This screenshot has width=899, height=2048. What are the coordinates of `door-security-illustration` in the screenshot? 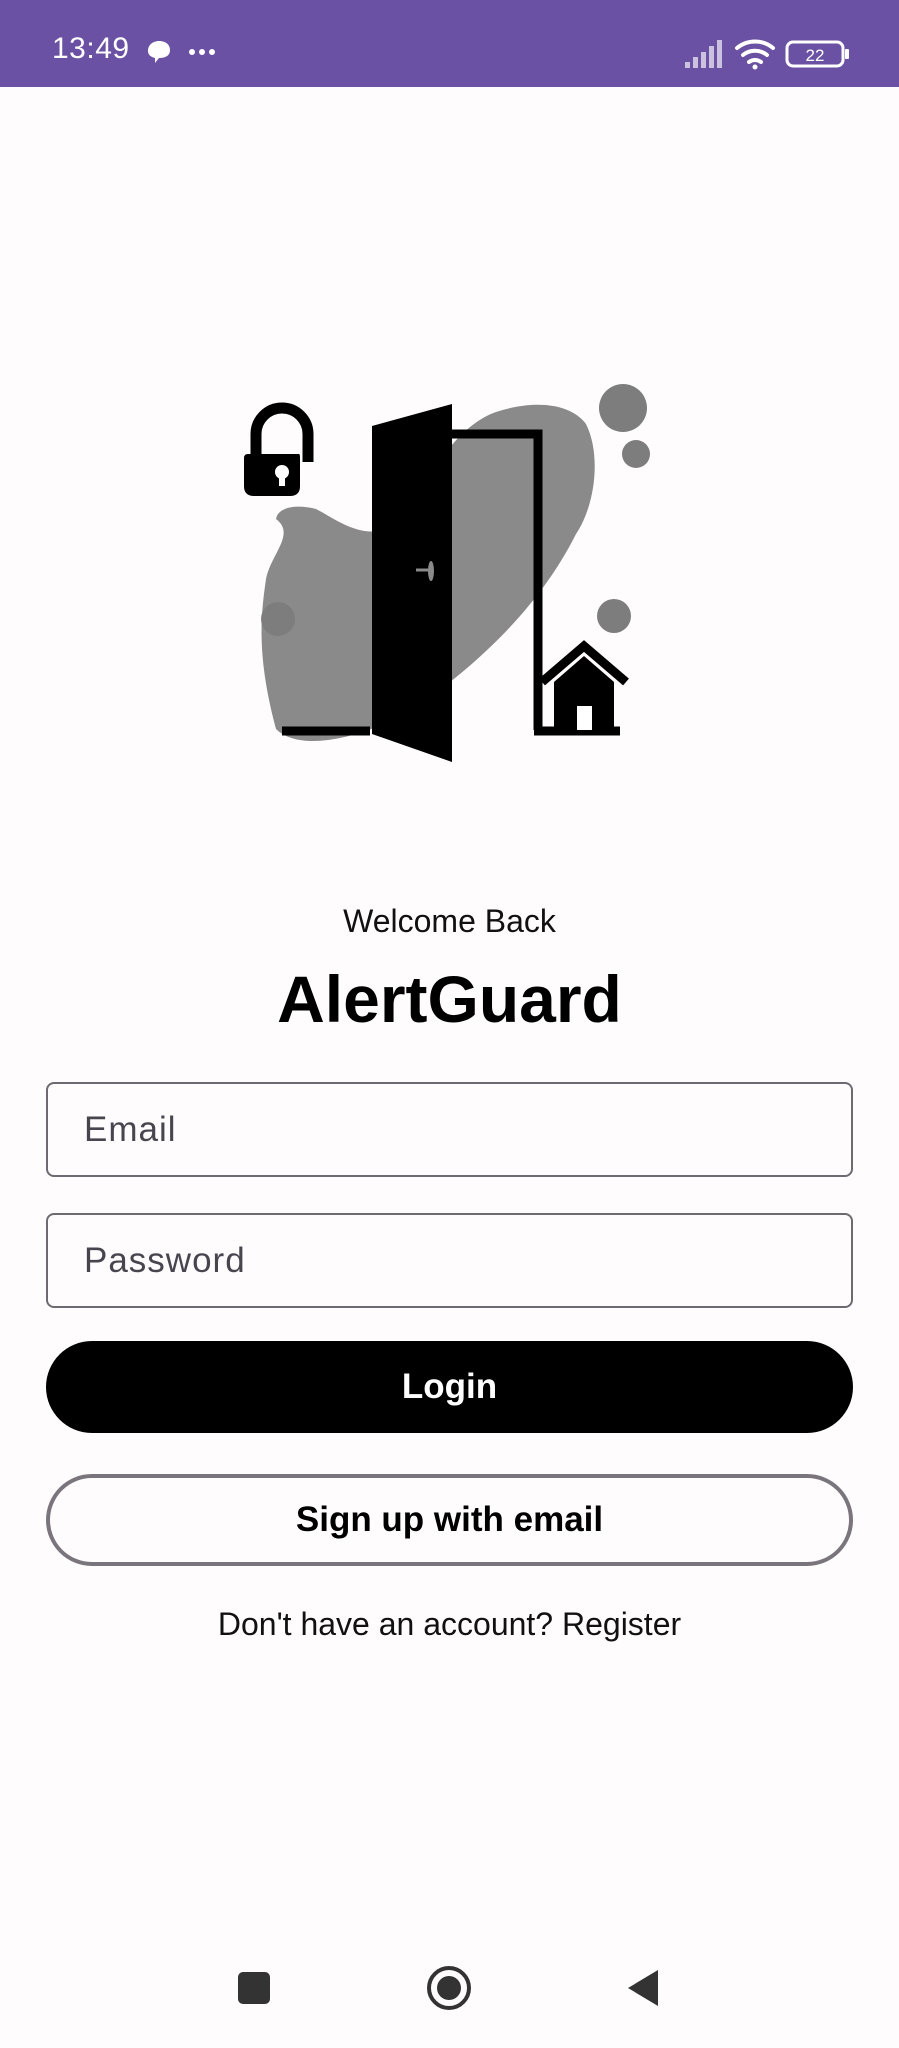 It's located at (447, 573).